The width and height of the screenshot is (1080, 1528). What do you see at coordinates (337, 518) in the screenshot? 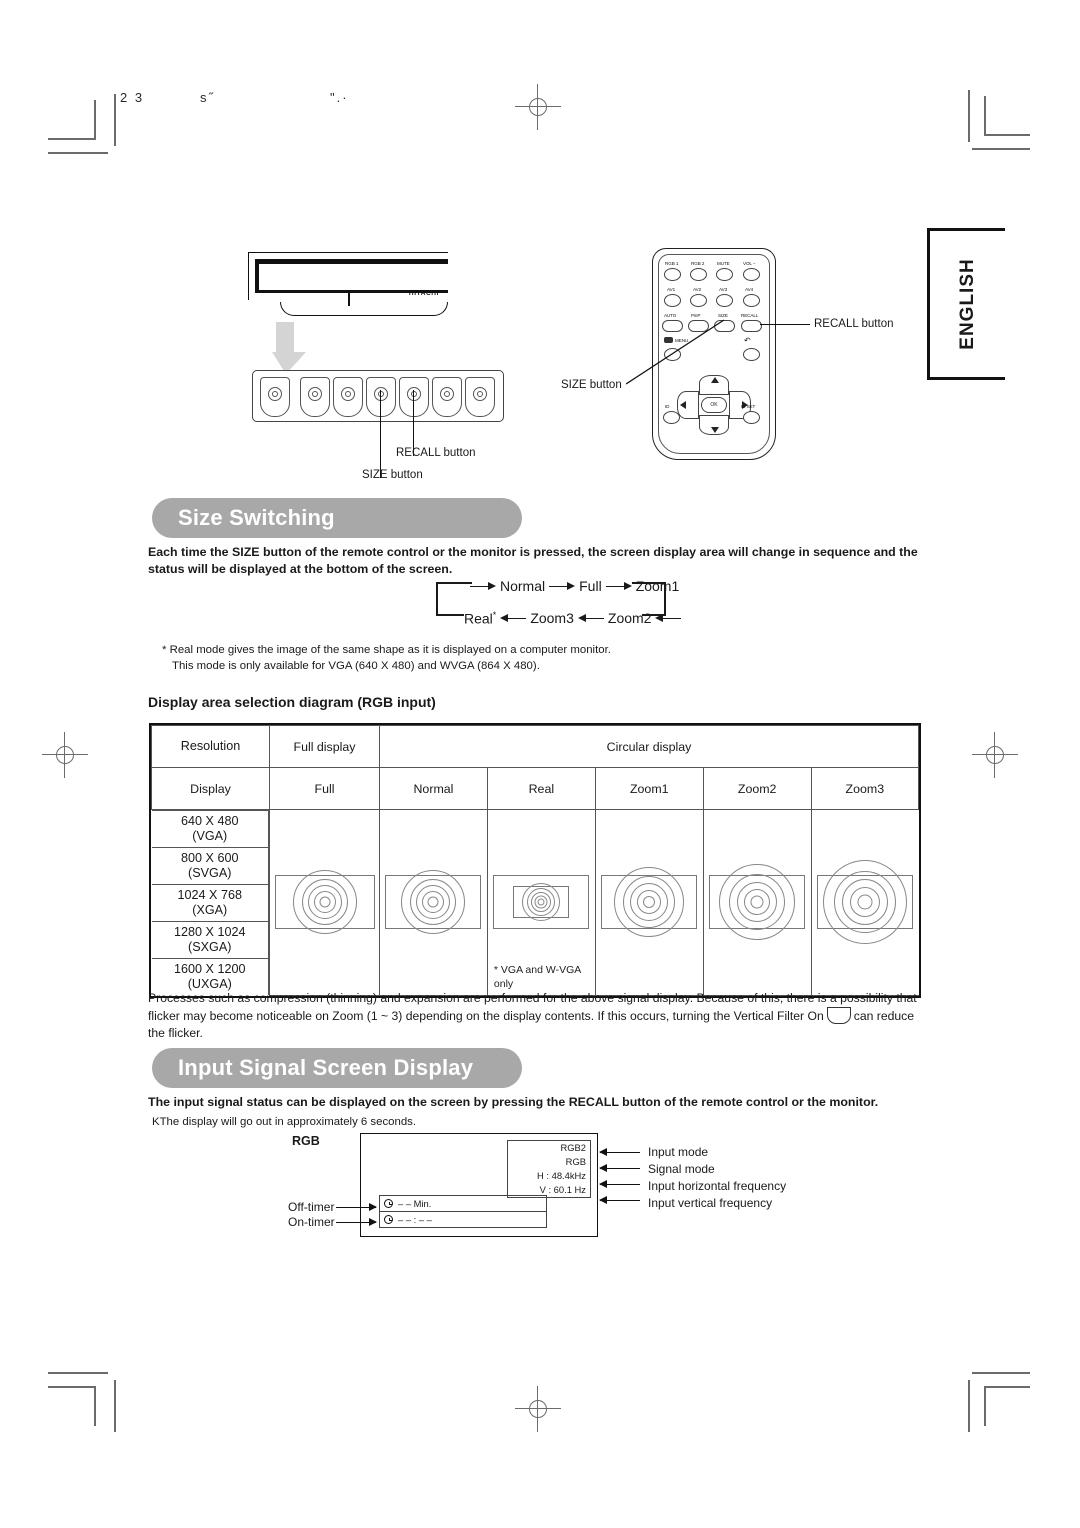
I see `size-switching-banner: Size Switching` at bounding box center [337, 518].